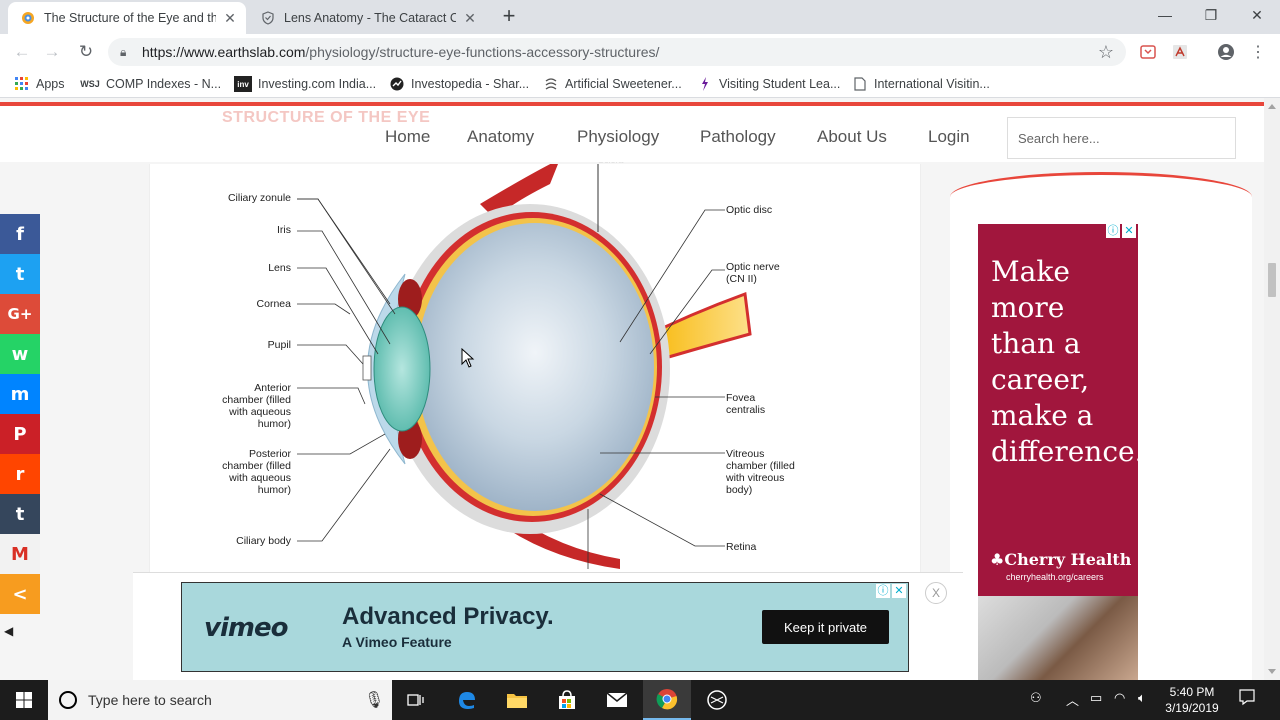 Image resolution: width=1280 pixels, height=720 pixels. Describe the element at coordinates (284, 230) in the screenshot. I see `label-iris: Iris` at that location.